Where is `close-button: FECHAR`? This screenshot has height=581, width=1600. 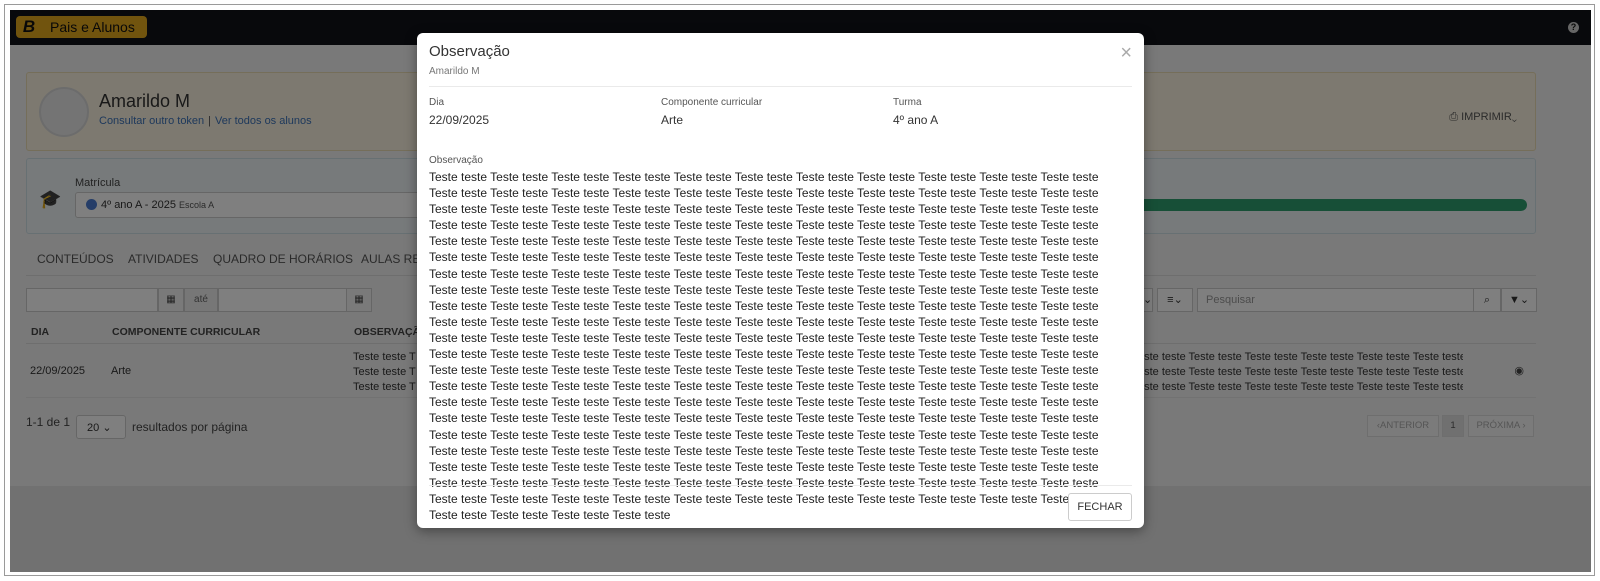
close-button: FECHAR is located at coordinates (1100, 507).